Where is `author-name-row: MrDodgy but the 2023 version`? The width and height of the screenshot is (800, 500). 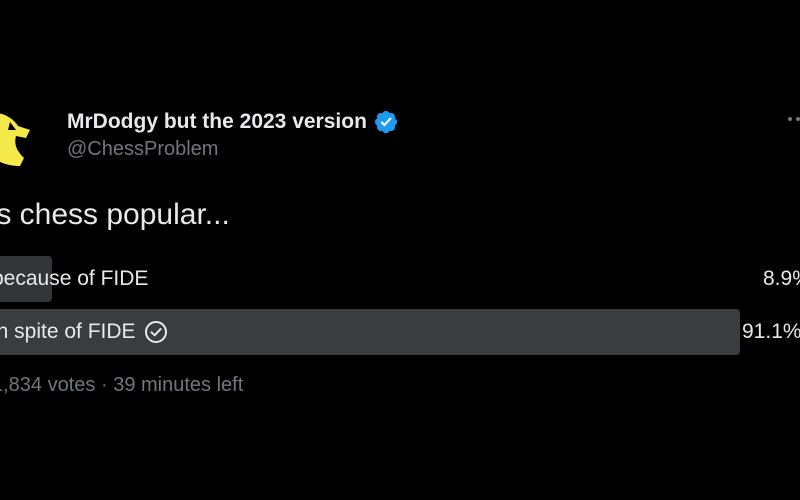 author-name-row: MrDodgy but the 2023 version is located at coordinates (233, 122).